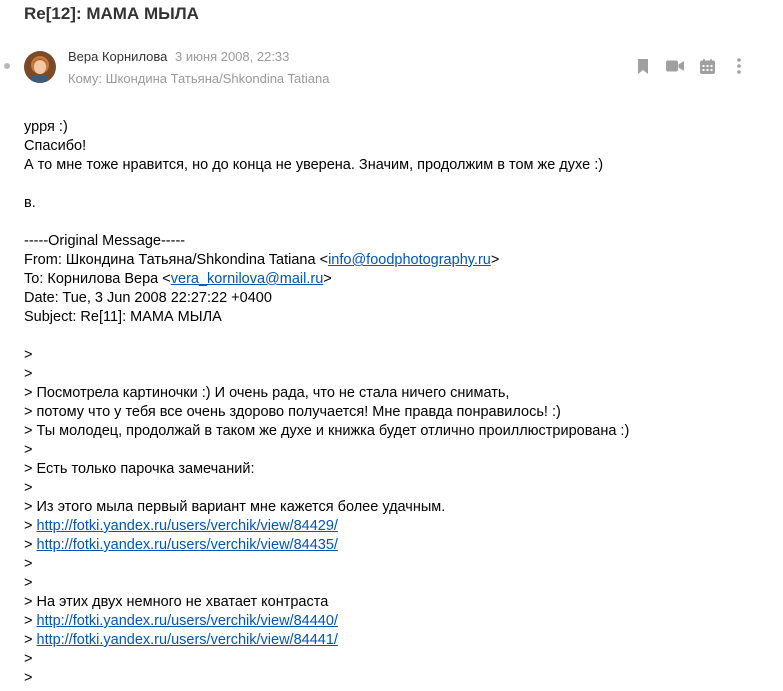 This screenshot has height=691, width=783. I want to click on sender-name: Вера Корнилова, so click(117, 56).